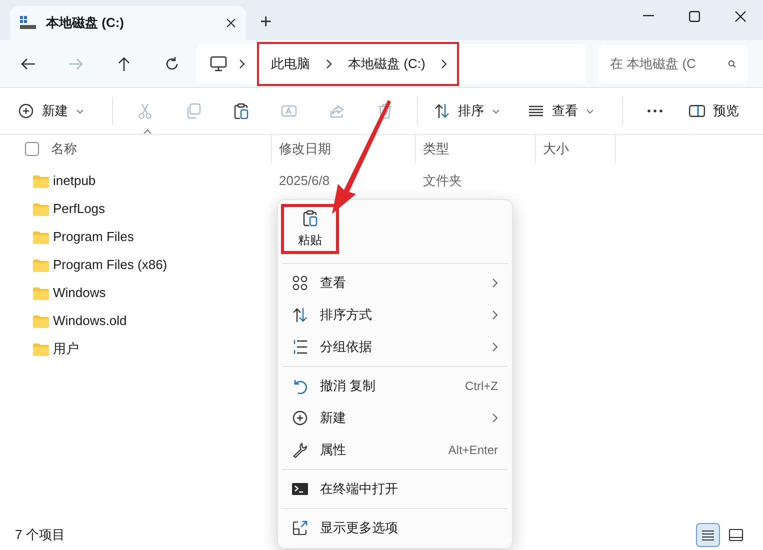 The image size is (763, 550). What do you see at coordinates (300, 347) in the screenshot?
I see `list-icon` at bounding box center [300, 347].